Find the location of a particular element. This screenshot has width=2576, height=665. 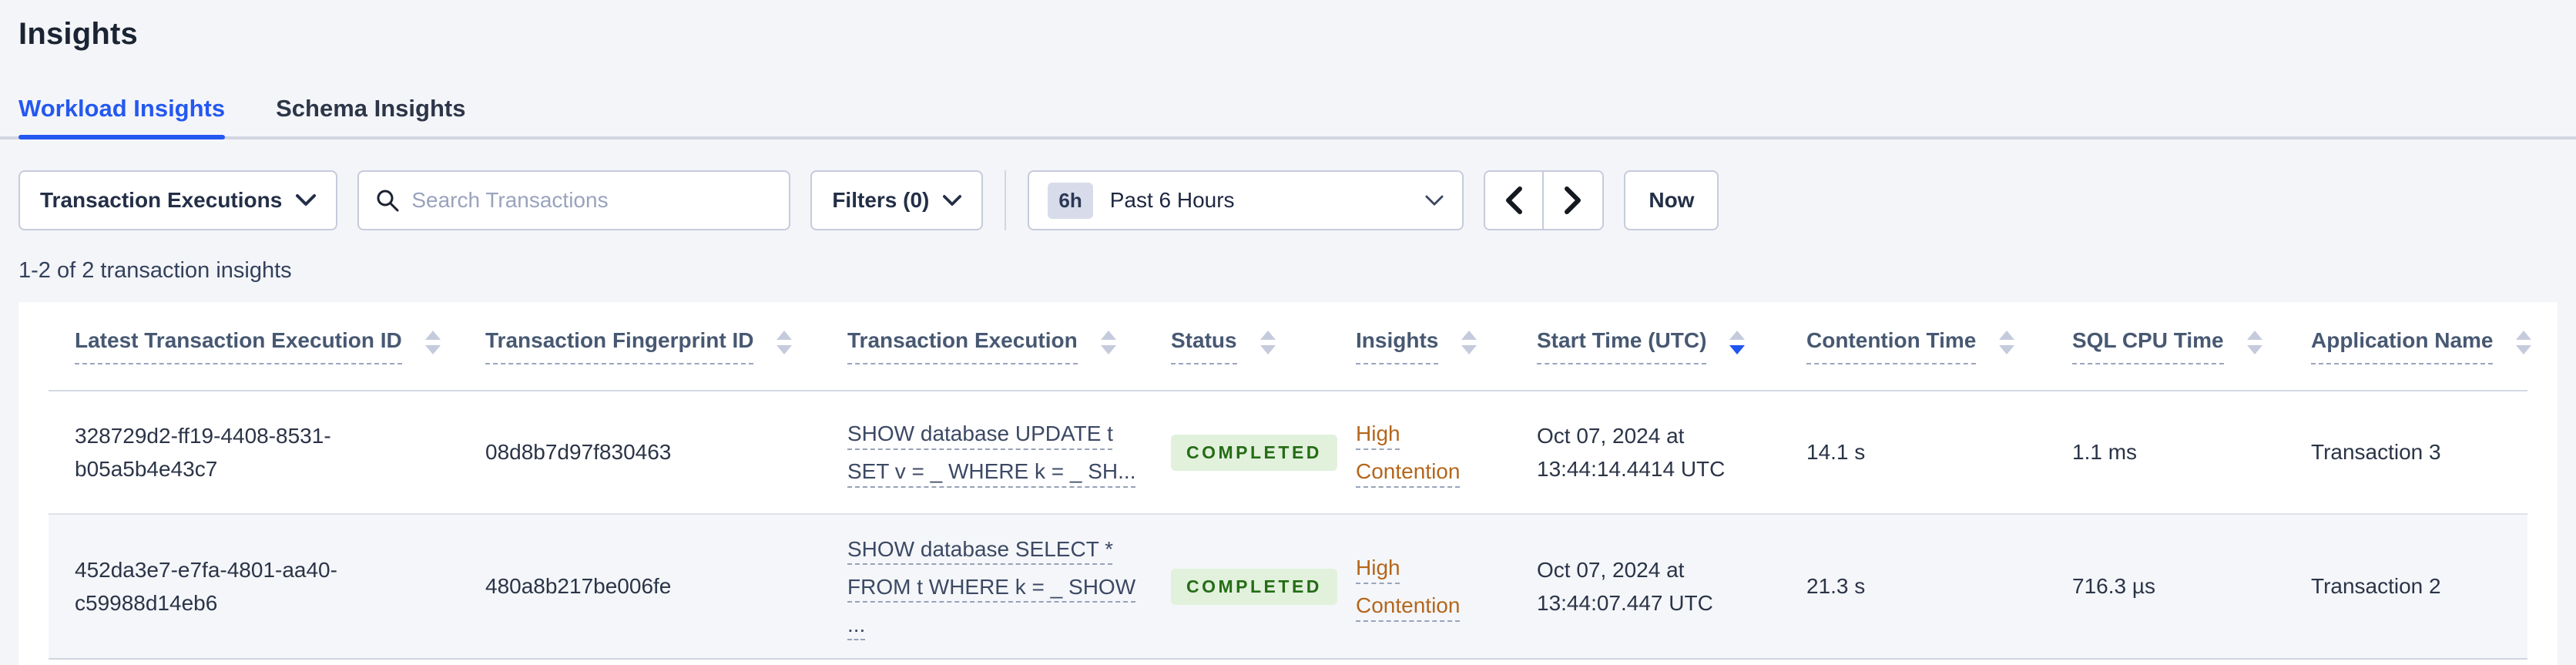

contention-time-cell: 21.3 s is located at coordinates (1836, 586).